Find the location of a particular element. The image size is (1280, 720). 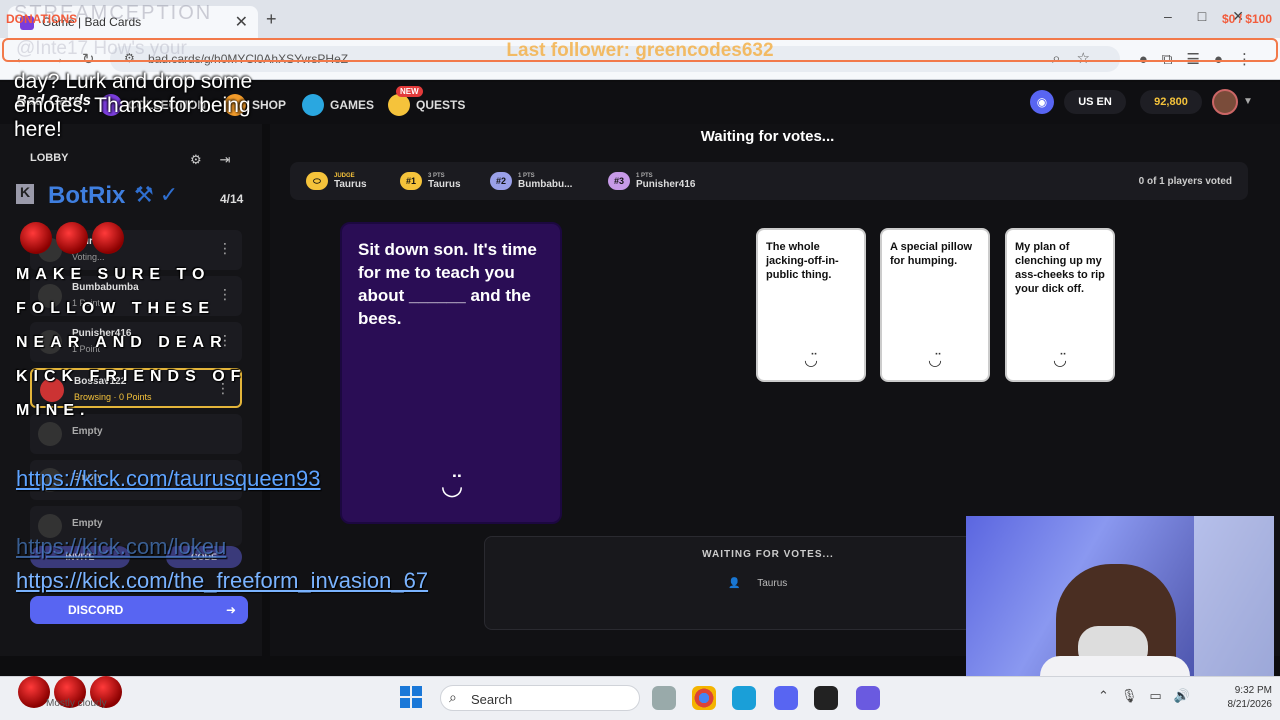

rank-badge: #1 is located at coordinates (411, 181).